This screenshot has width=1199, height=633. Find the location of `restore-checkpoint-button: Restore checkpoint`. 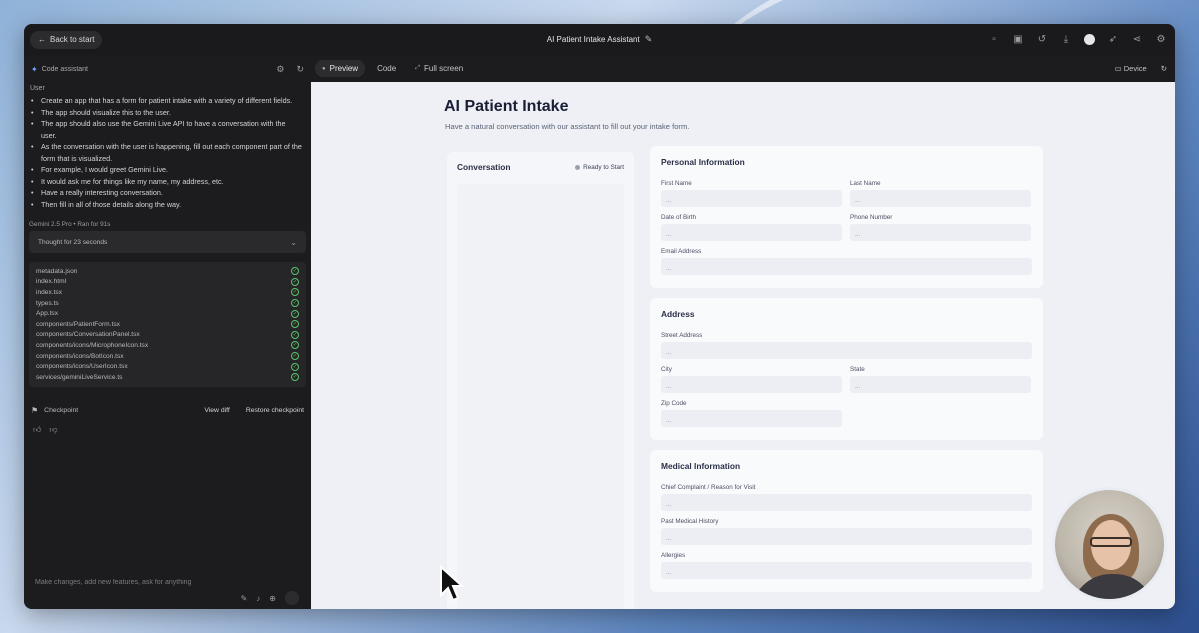

restore-checkpoint-button: Restore checkpoint is located at coordinates (275, 410).